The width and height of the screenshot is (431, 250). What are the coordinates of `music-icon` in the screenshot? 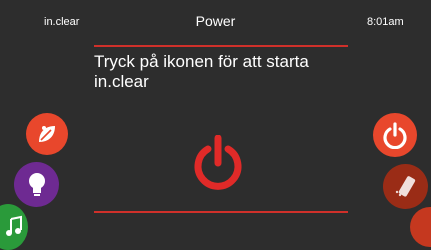 It's located at (14, 225).